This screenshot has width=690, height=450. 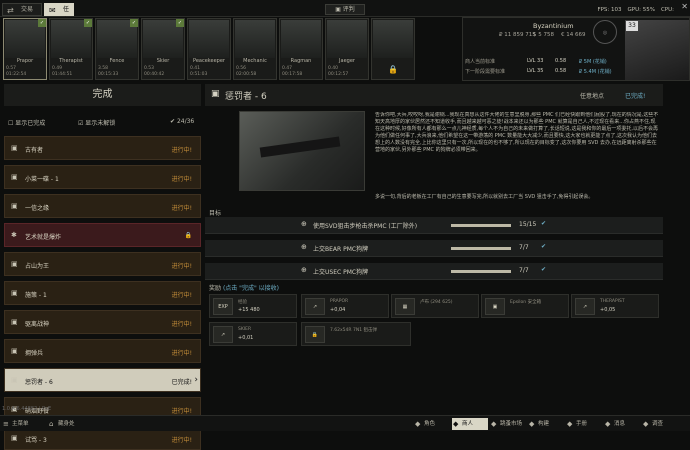 What do you see at coordinates (14, 235) in the screenshot?
I see `gear-icon: ✱` at bounding box center [14, 235].